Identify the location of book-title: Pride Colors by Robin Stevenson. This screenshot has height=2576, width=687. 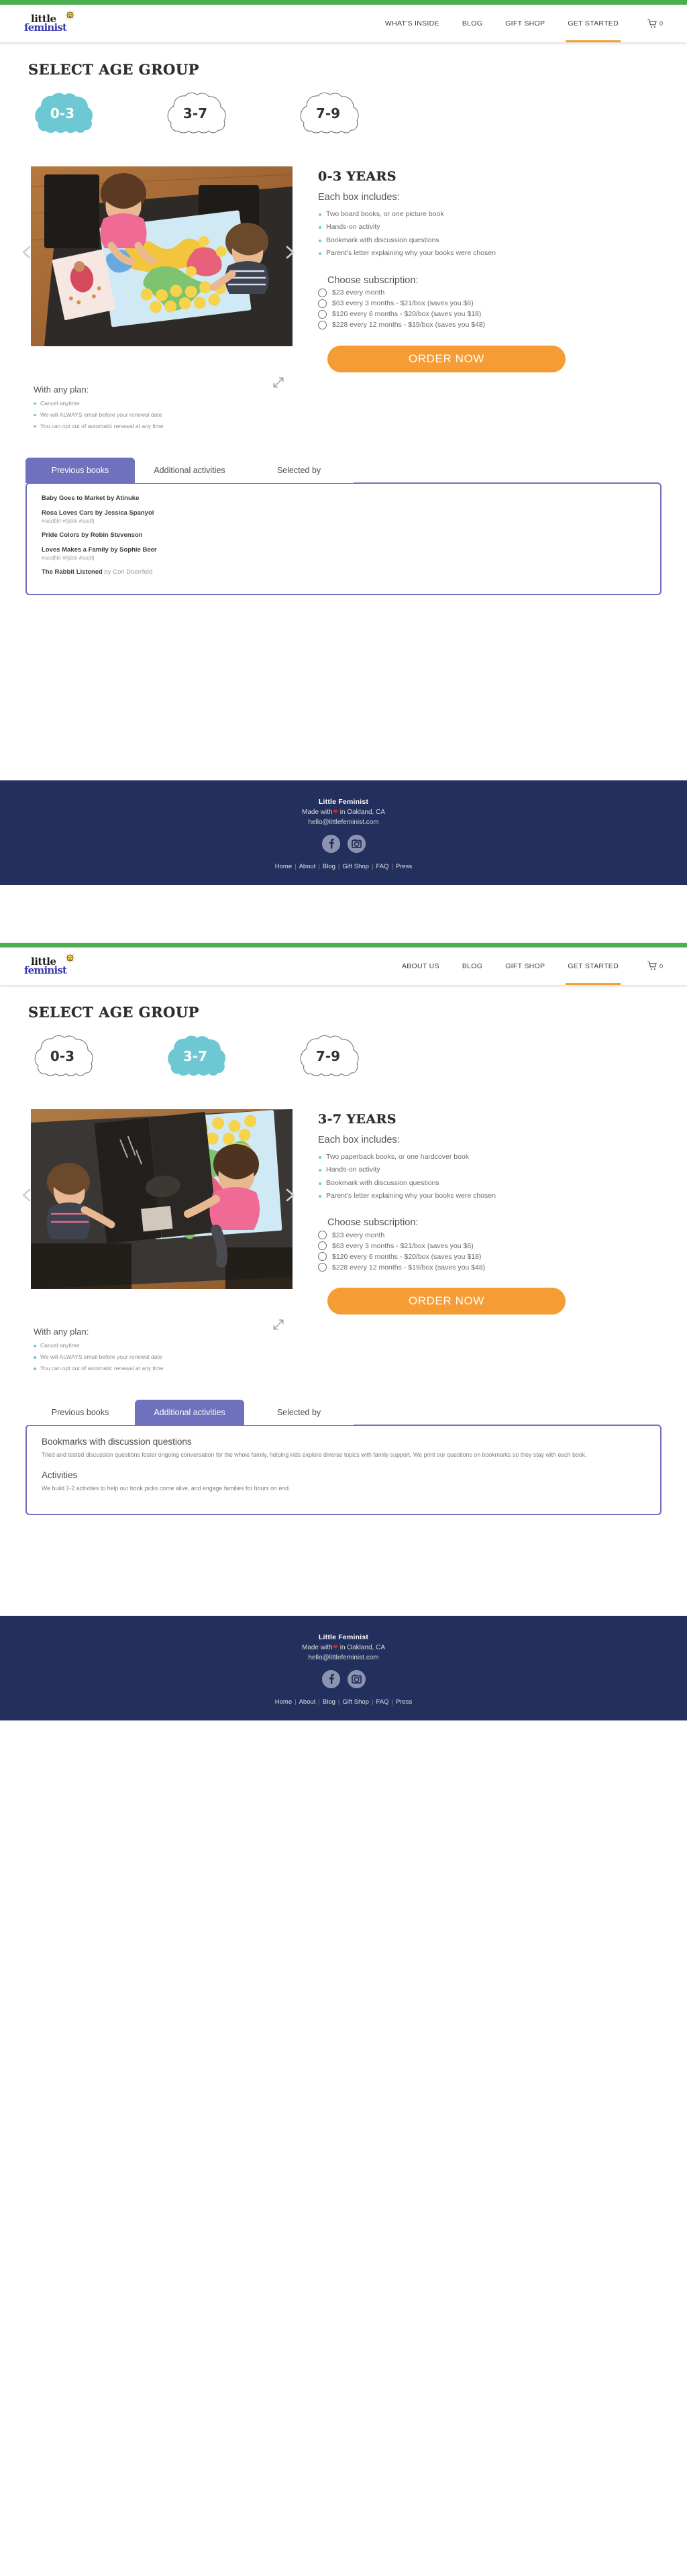
(343, 535).